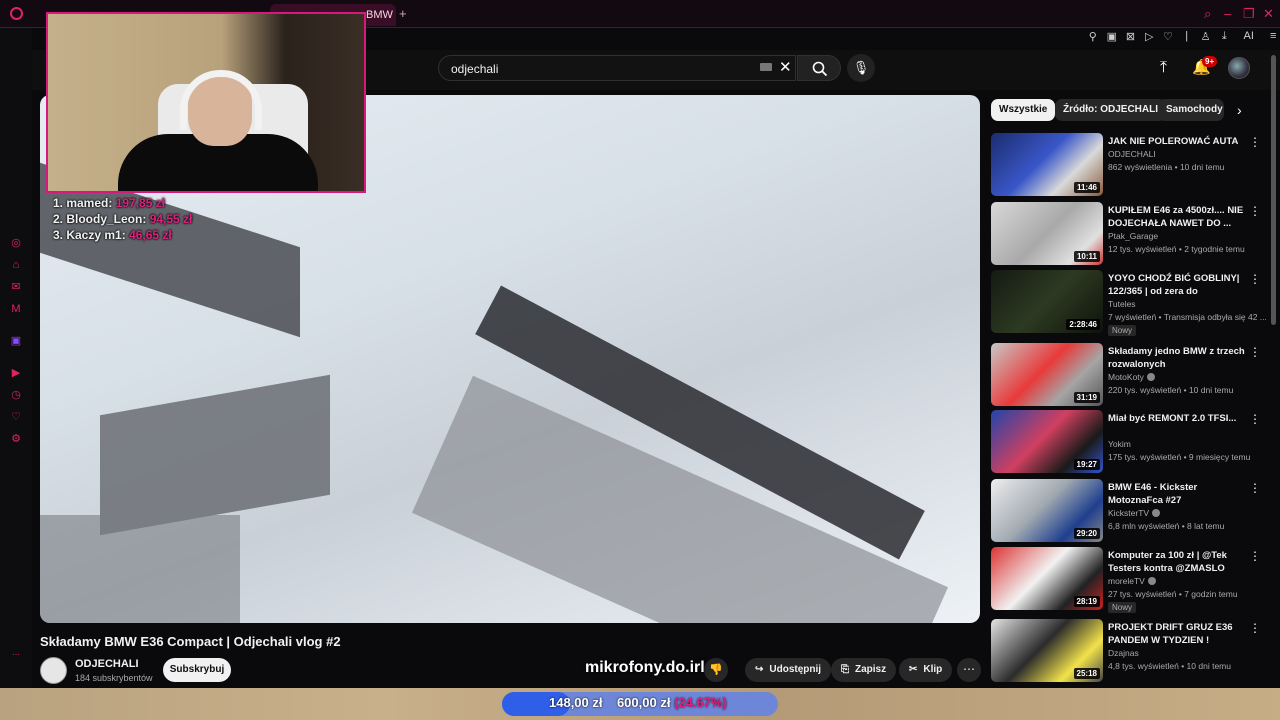 This screenshot has width=1280, height=720. Describe the element at coordinates (1131, 377) in the screenshot. I see `recommendation-channel: MotoKoty` at that location.